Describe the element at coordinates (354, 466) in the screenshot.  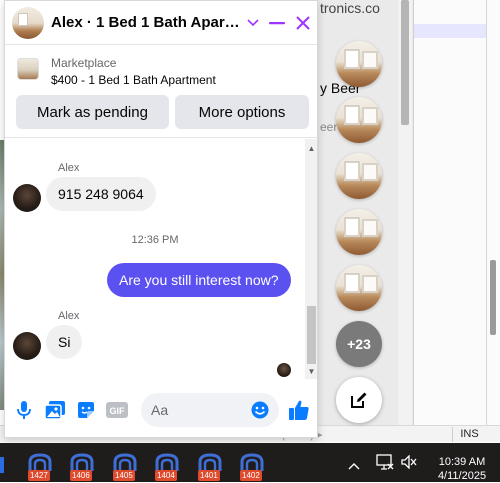
I see `chevron-up-icon` at that location.